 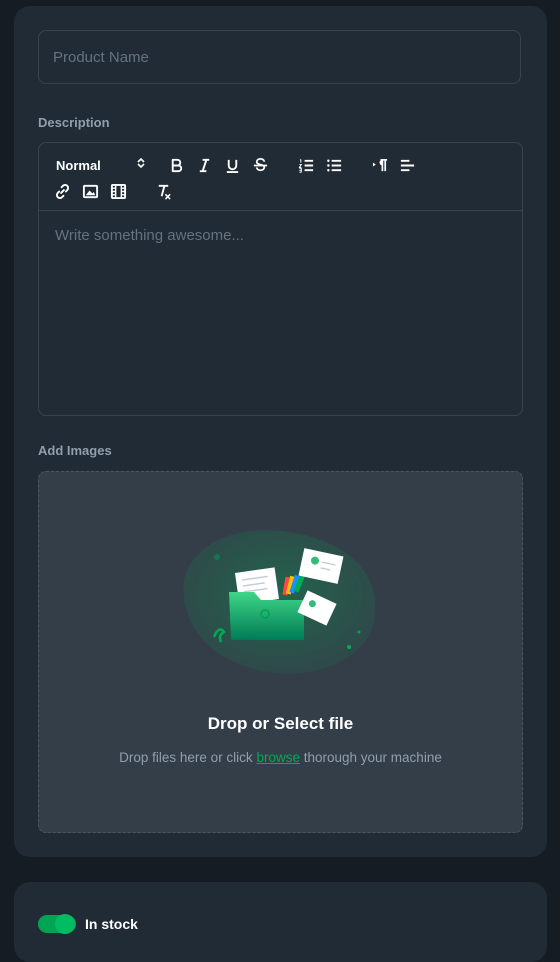 I want to click on browse-link: browse, so click(x=278, y=757).